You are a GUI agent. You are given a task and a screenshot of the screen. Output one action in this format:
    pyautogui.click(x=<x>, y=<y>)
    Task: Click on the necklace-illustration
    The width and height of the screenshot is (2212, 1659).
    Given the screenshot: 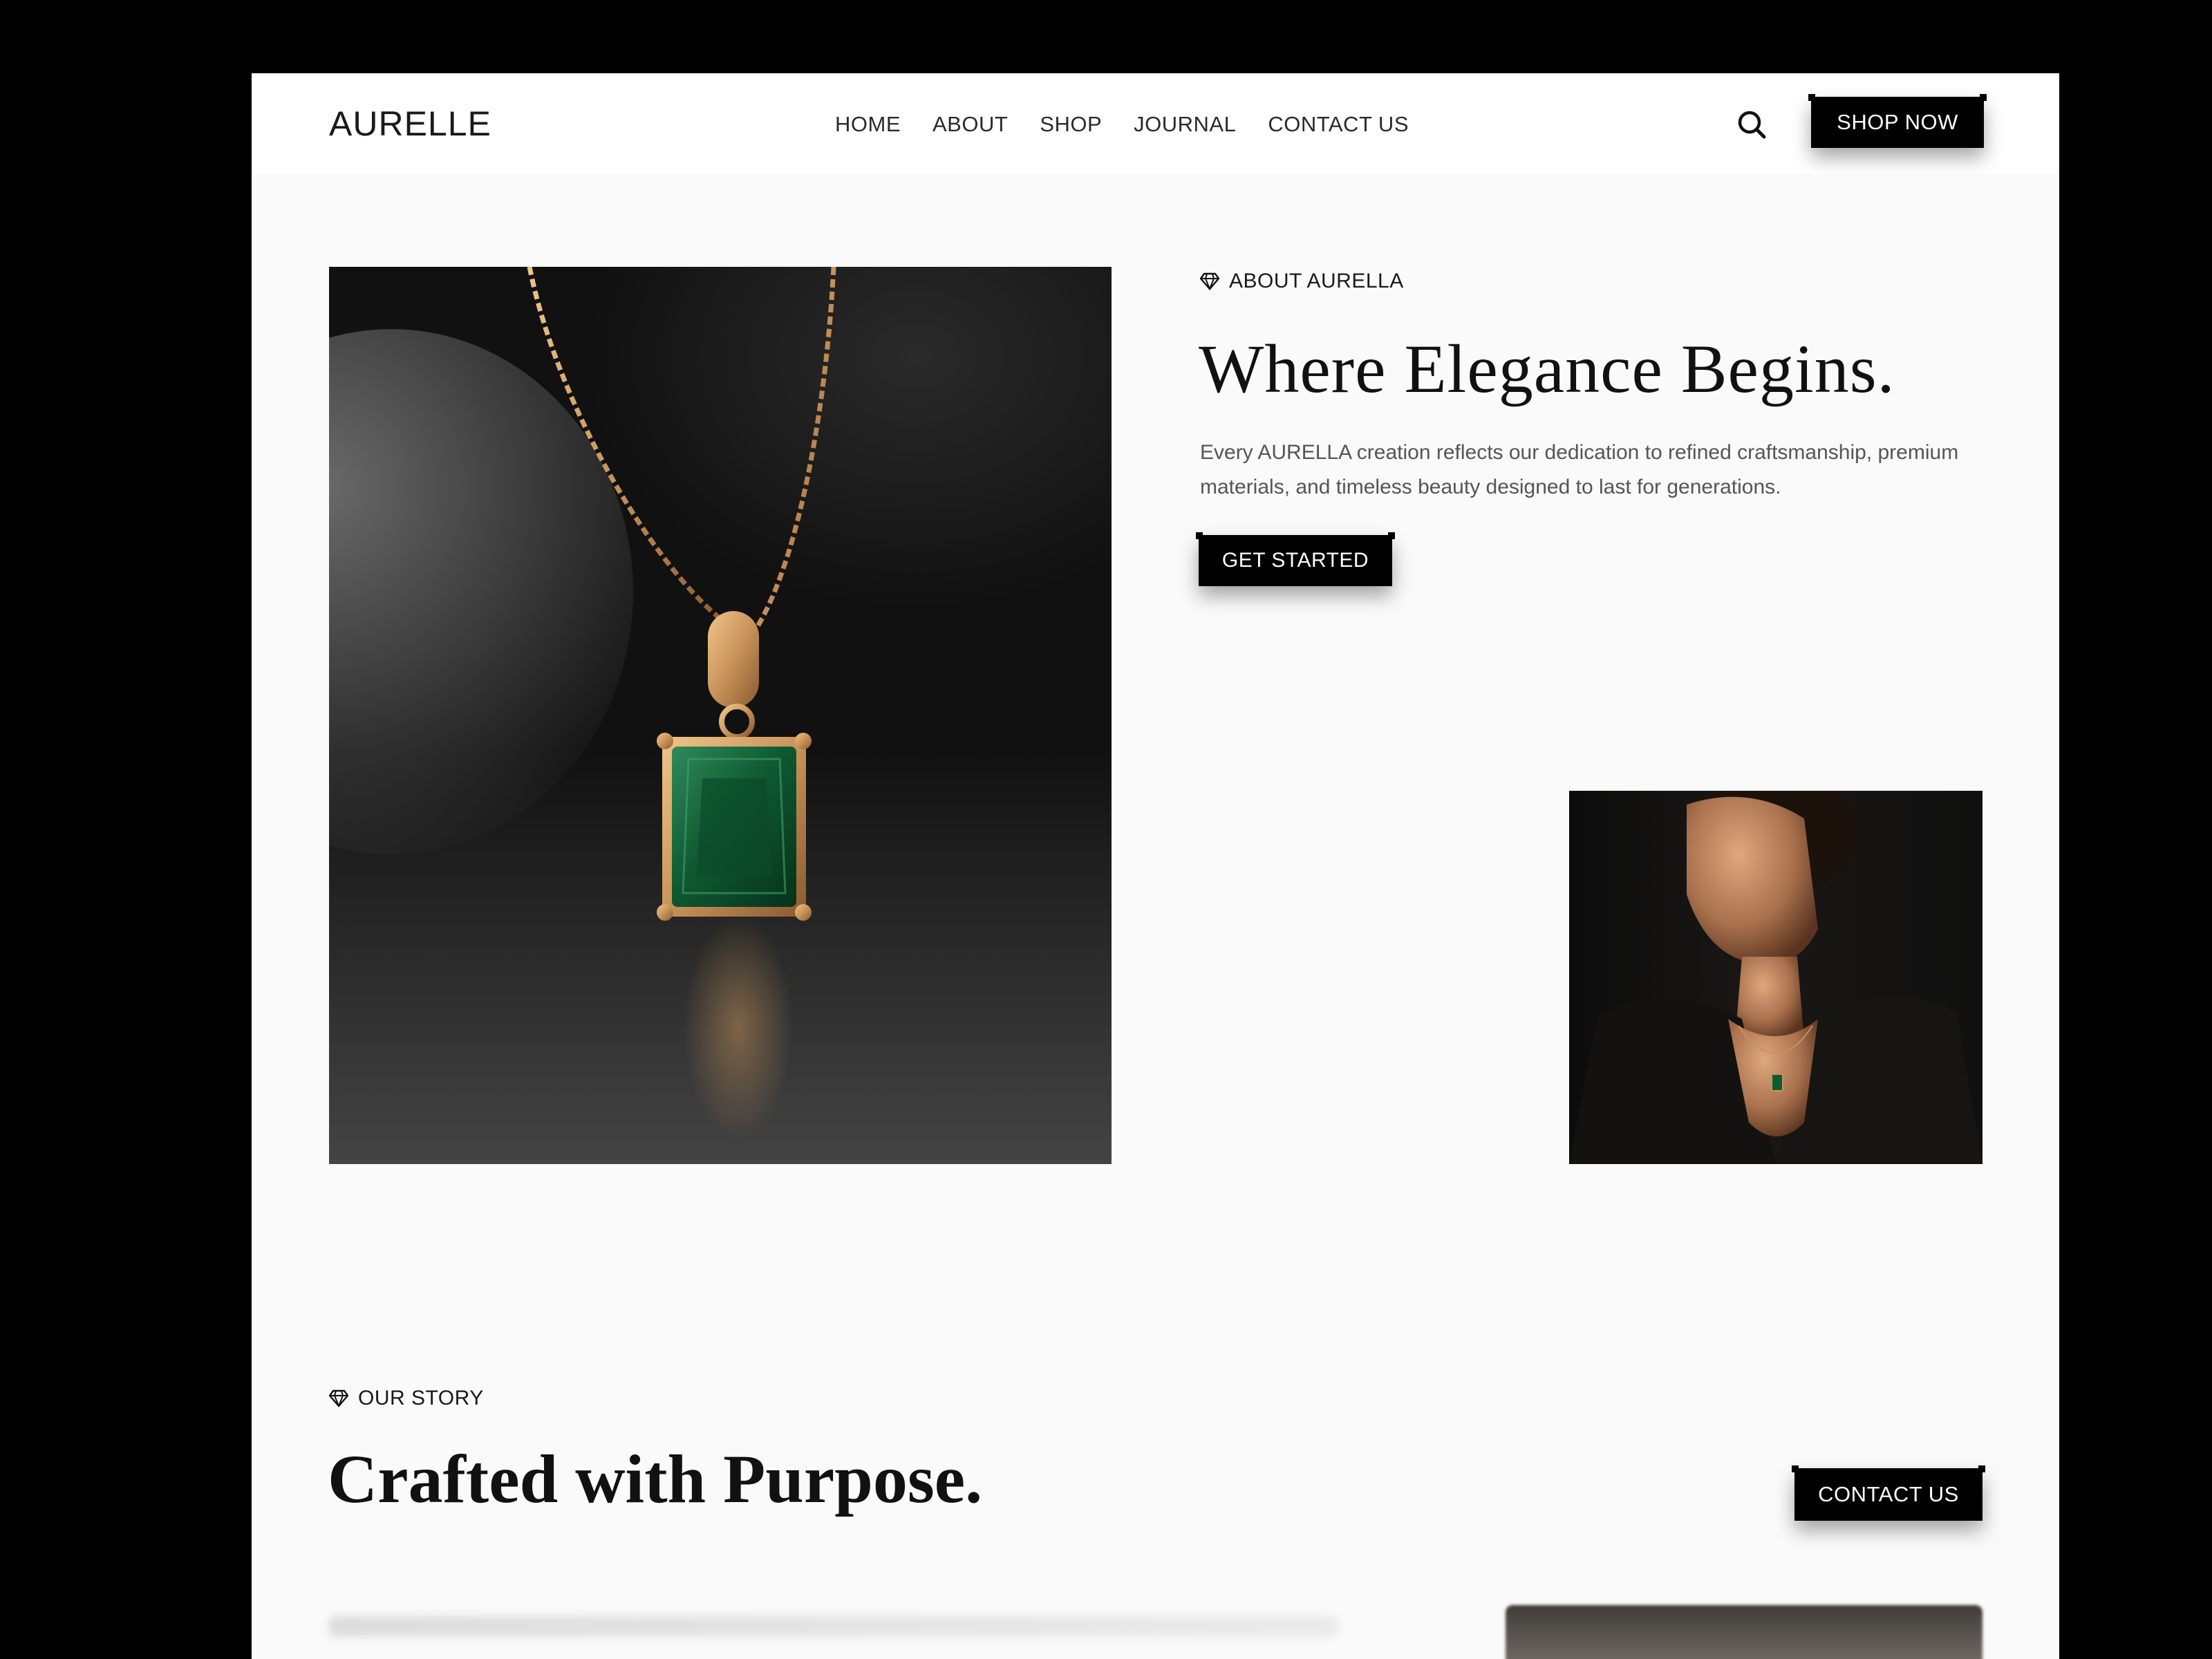 What is the action you would take?
    pyautogui.click(x=681, y=702)
    